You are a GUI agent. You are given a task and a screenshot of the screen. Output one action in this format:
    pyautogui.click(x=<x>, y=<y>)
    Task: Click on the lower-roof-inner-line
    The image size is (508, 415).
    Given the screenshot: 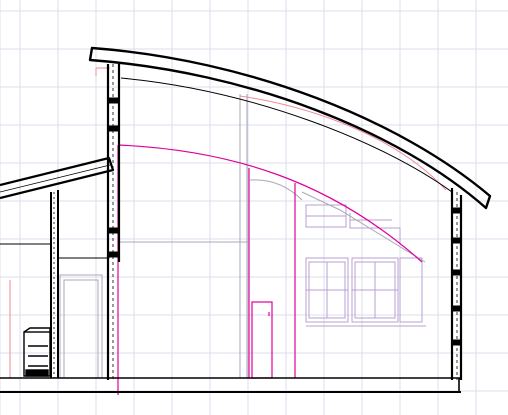 What is the action you would take?
    pyautogui.click(x=55, y=178)
    